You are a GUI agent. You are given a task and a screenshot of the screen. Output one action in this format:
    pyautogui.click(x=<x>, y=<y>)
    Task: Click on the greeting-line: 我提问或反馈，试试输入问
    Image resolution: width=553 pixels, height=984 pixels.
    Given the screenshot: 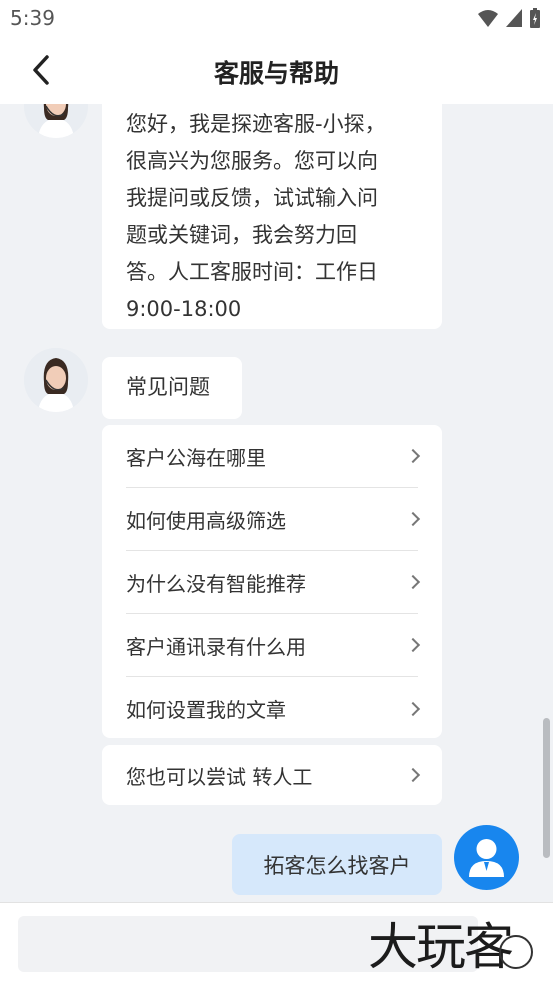 What is the action you would take?
    pyautogui.click(x=252, y=198)
    